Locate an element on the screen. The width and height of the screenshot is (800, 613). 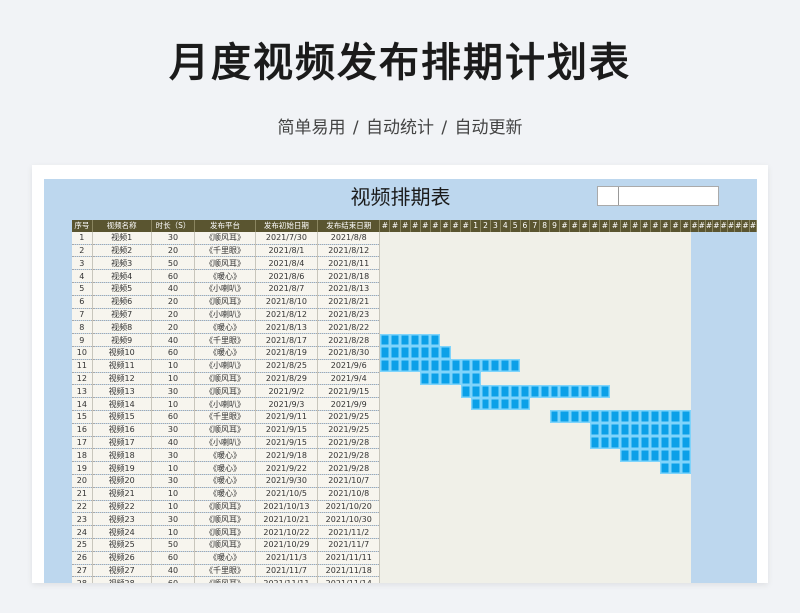
end-date-cell: 2021/11/11 is located at coordinates (349, 558).